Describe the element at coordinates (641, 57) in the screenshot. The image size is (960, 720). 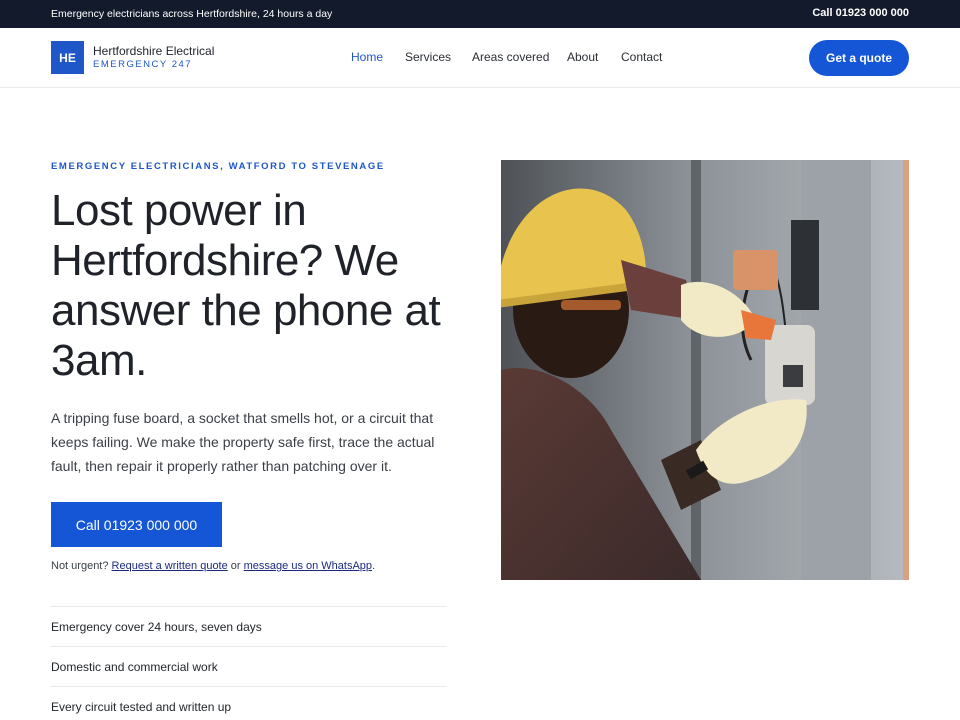
I see `nav-contact: Contact` at that location.